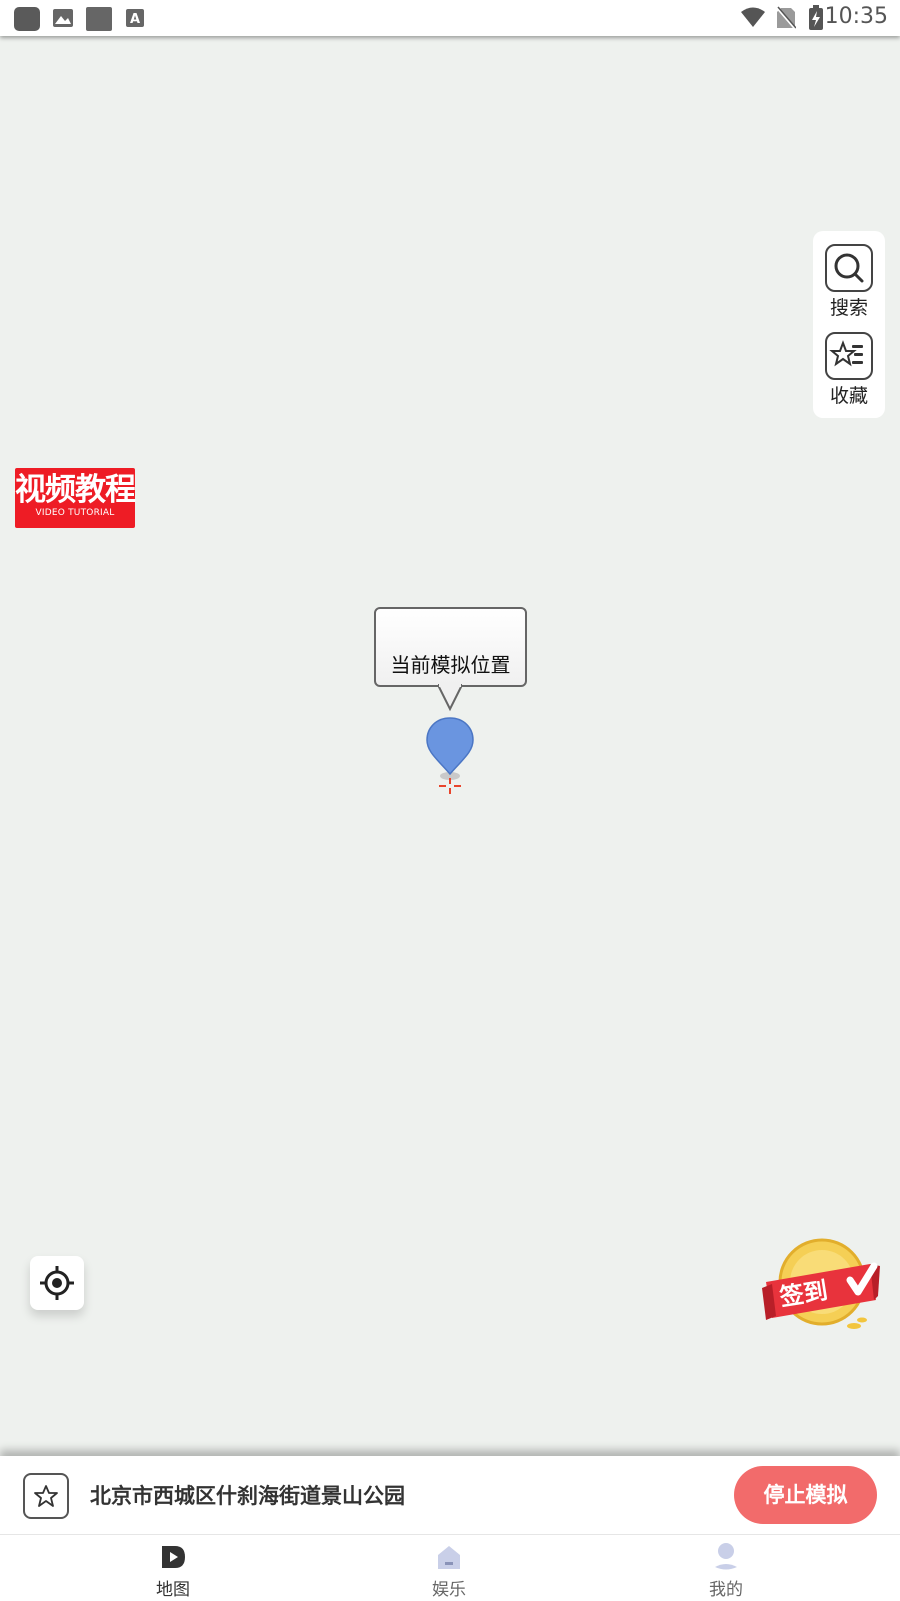 This screenshot has height=1601, width=900. What do you see at coordinates (75, 490) in the screenshot?
I see `video-tutorial-title: 视频教程` at bounding box center [75, 490].